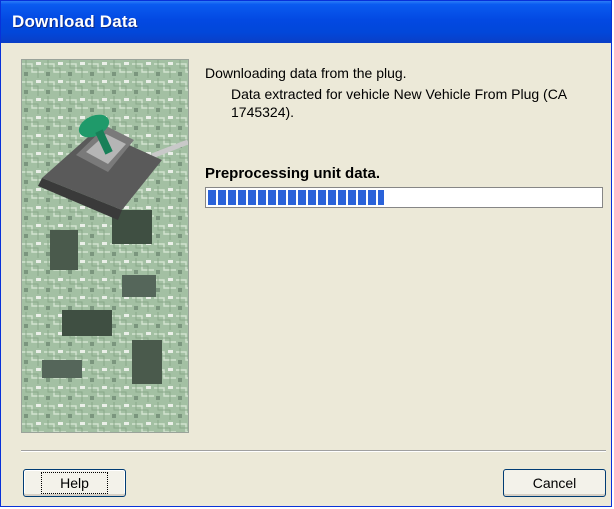  What do you see at coordinates (293, 173) in the screenshot?
I see `status-text: Preprocessing unit data.` at bounding box center [293, 173].